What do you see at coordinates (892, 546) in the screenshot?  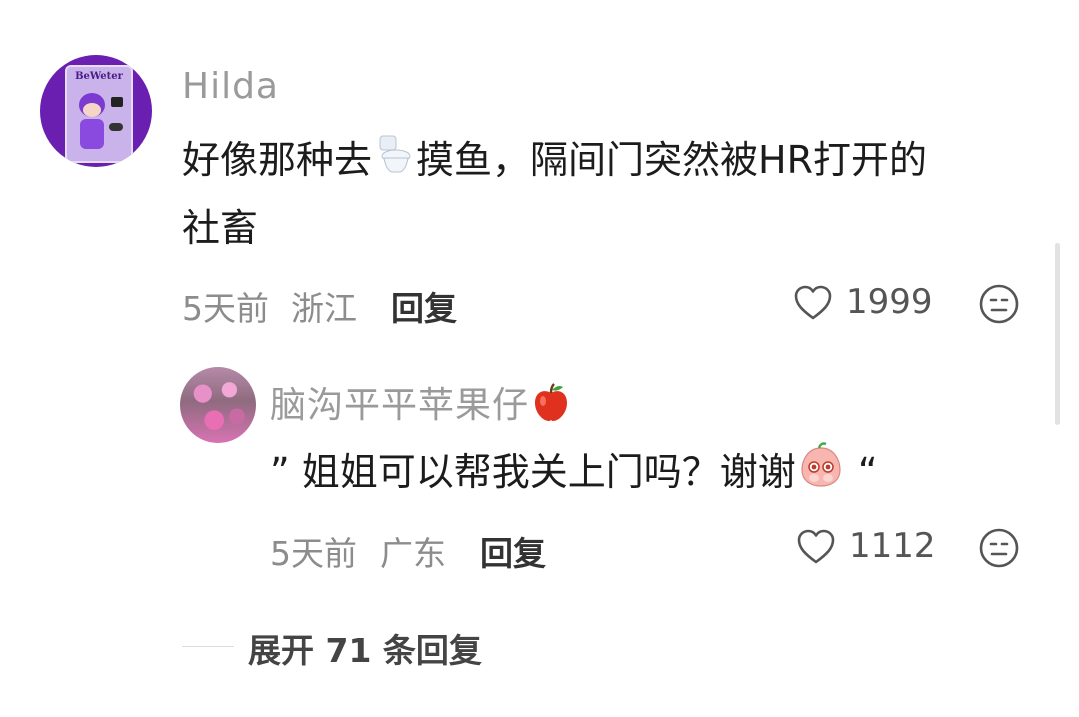 I see `reply-like-count: 1112` at bounding box center [892, 546].